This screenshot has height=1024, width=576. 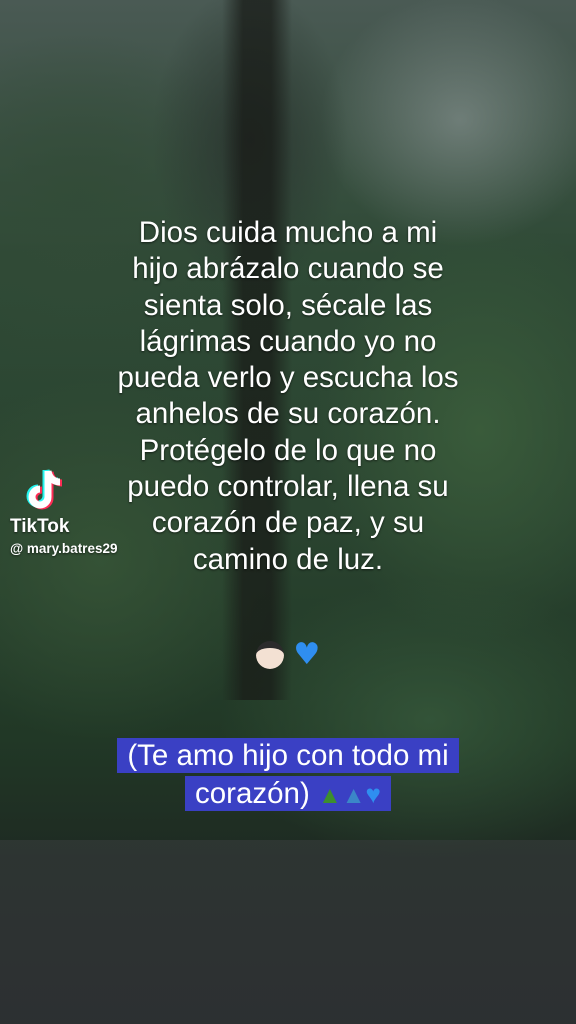 I want to click on message-line: puedo controlar, llena su, so click(x=288, y=487).